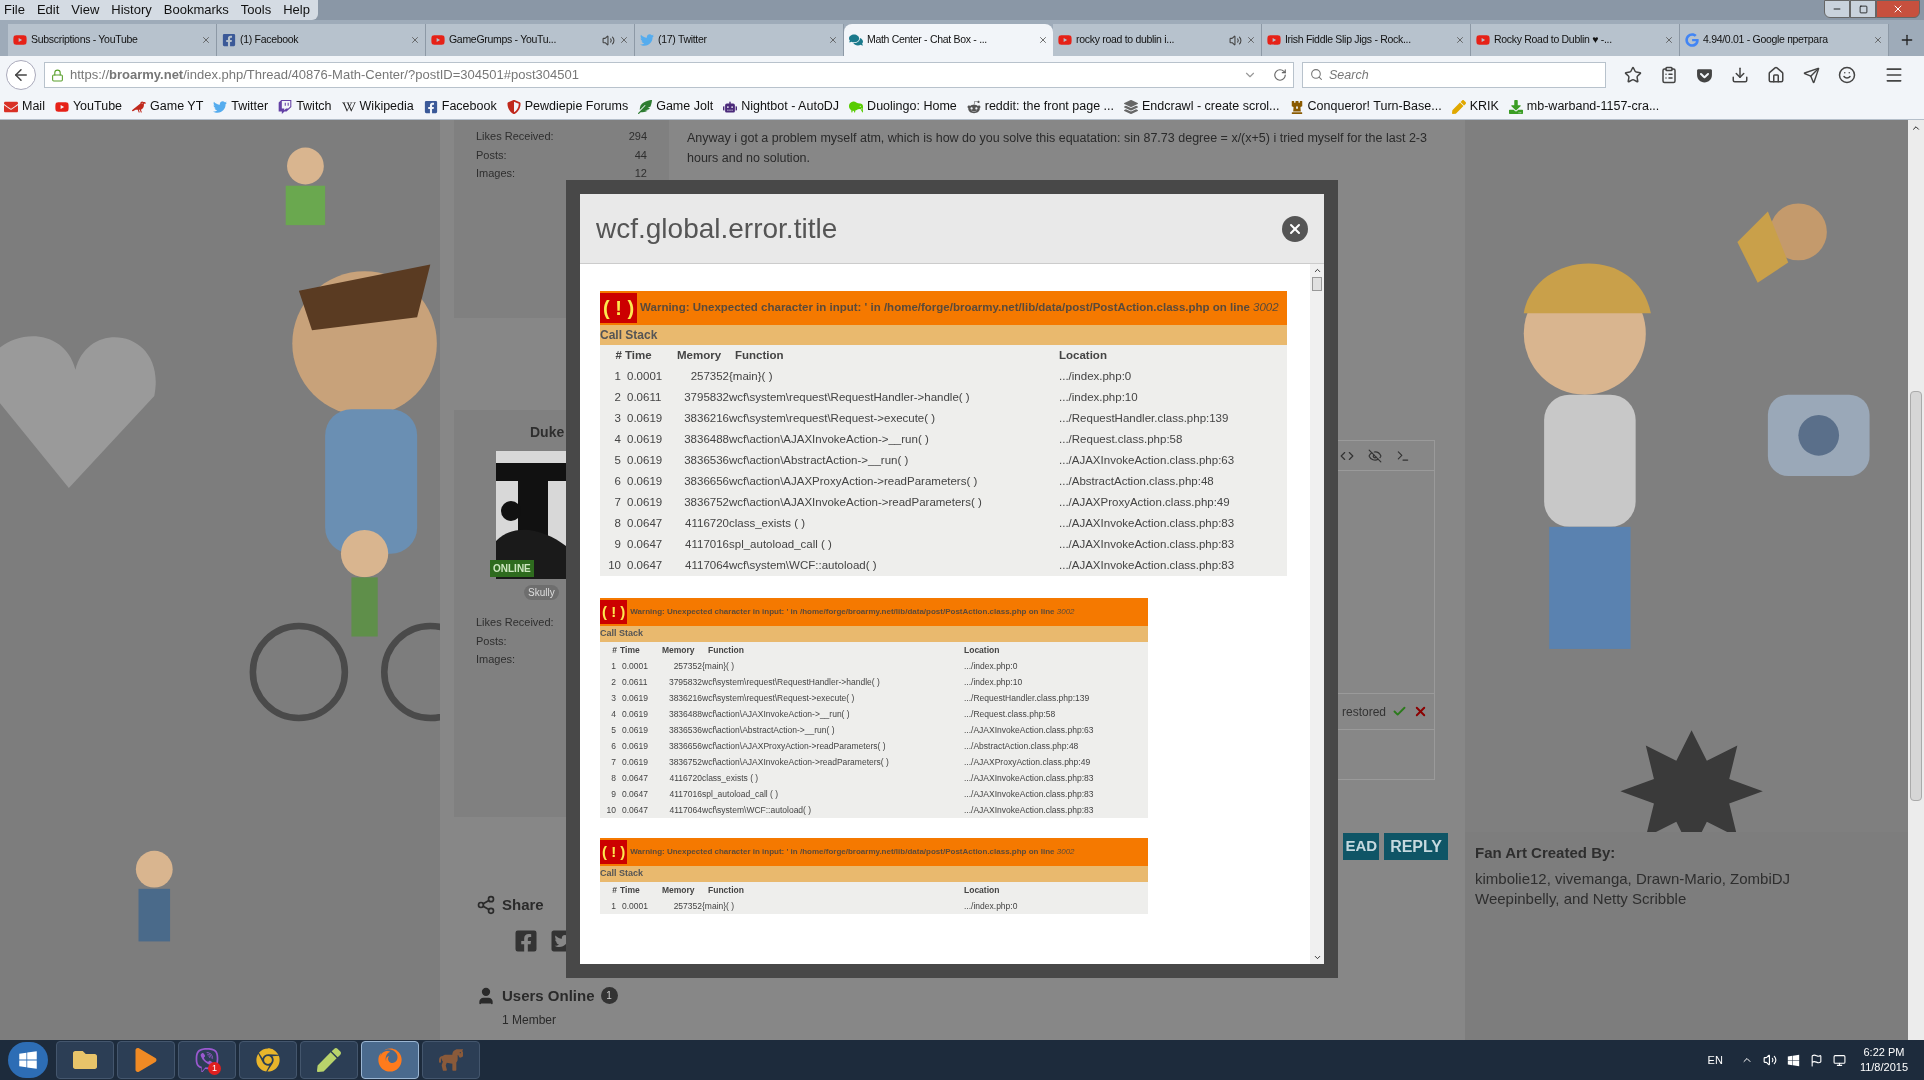  I want to click on search-field: Search, so click(1454, 75).